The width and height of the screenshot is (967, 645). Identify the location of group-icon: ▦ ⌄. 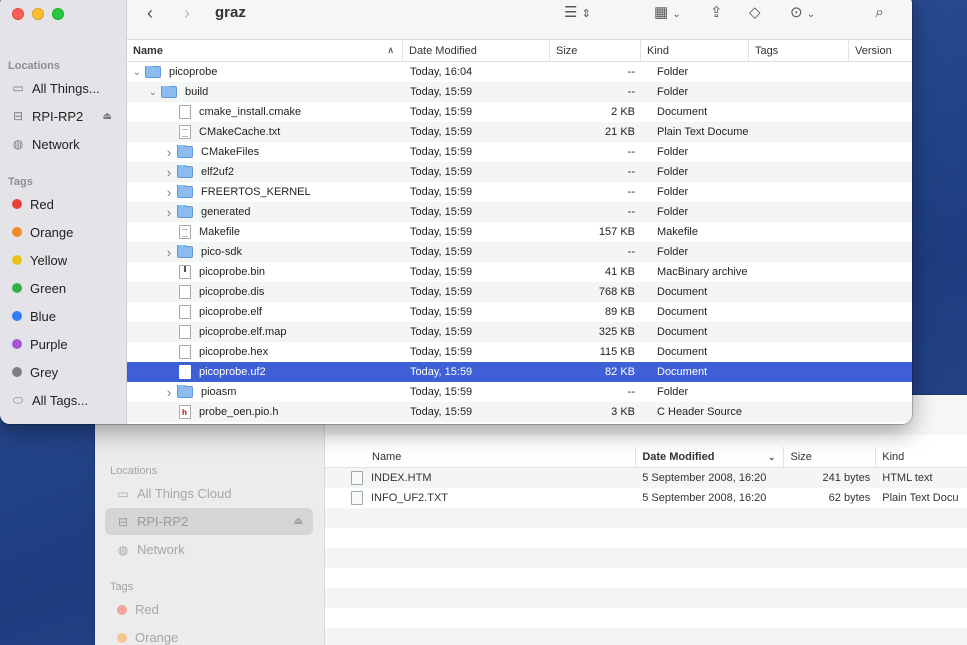
(667, 14).